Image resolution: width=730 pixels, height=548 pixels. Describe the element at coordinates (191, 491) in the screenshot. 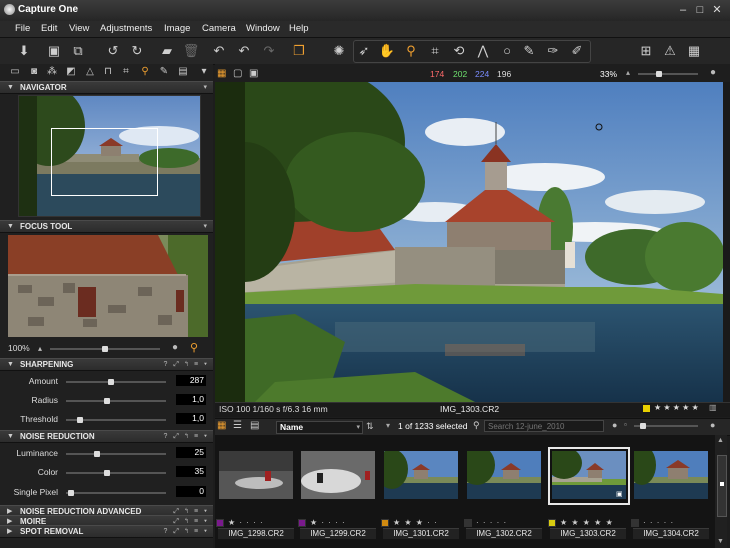

I see `single-pixel-value: 0` at that location.